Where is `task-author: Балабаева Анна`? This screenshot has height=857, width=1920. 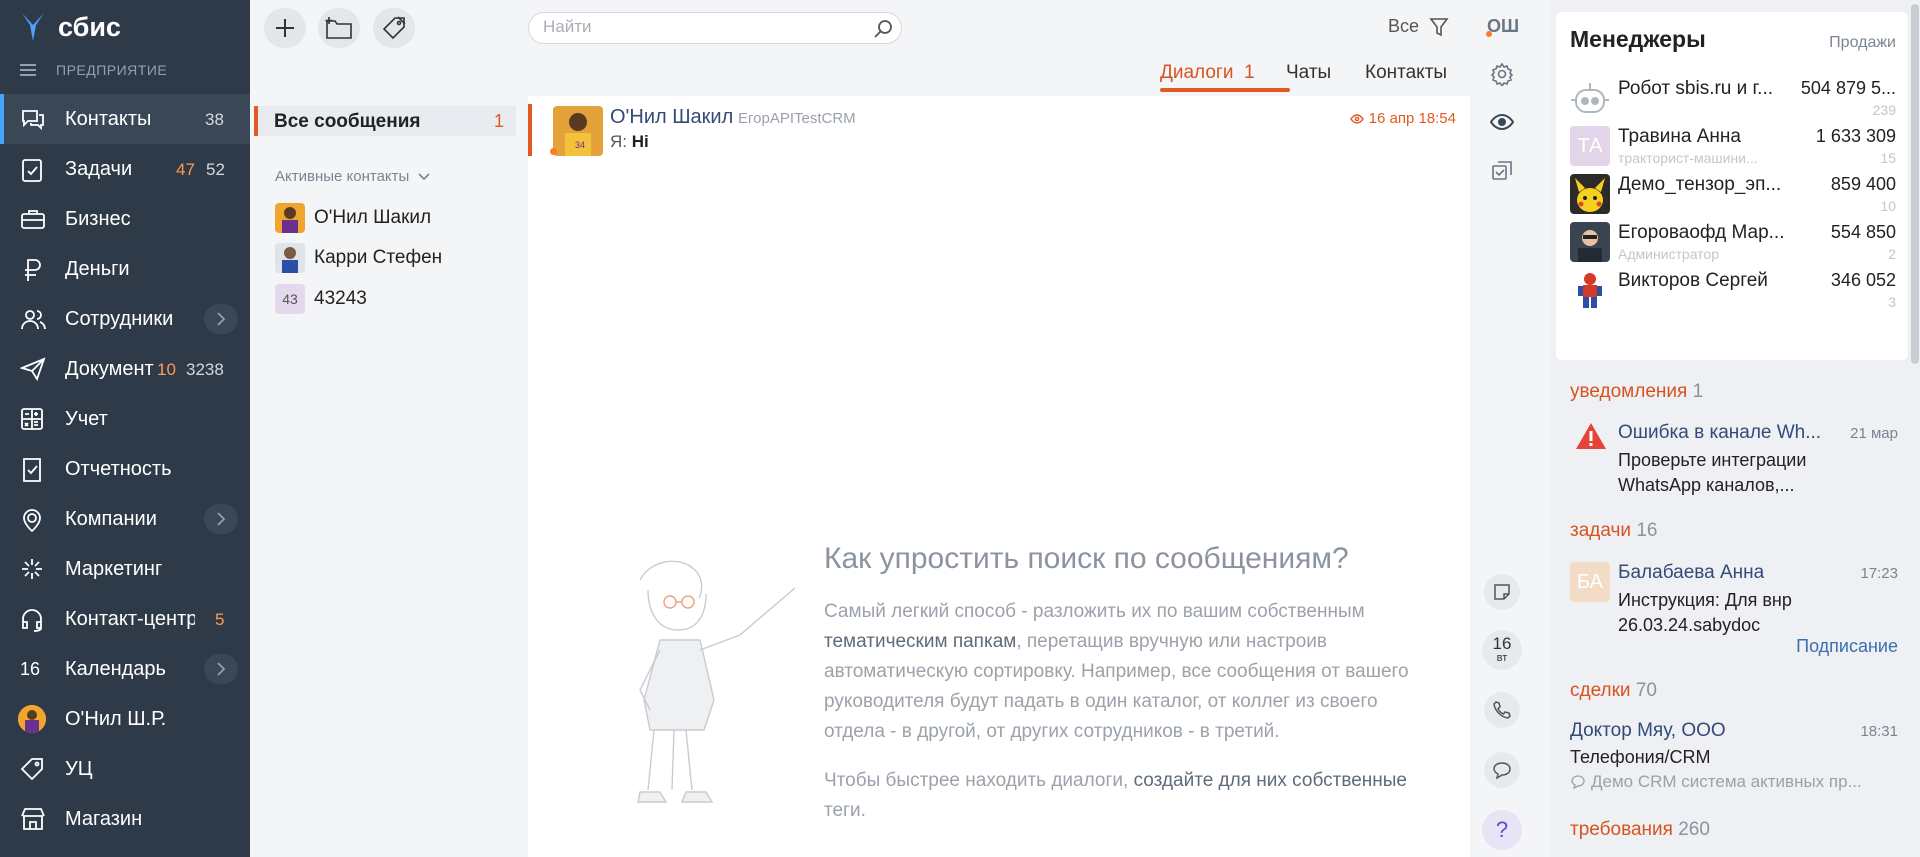
task-author: Балабаева Анна is located at coordinates (1691, 572).